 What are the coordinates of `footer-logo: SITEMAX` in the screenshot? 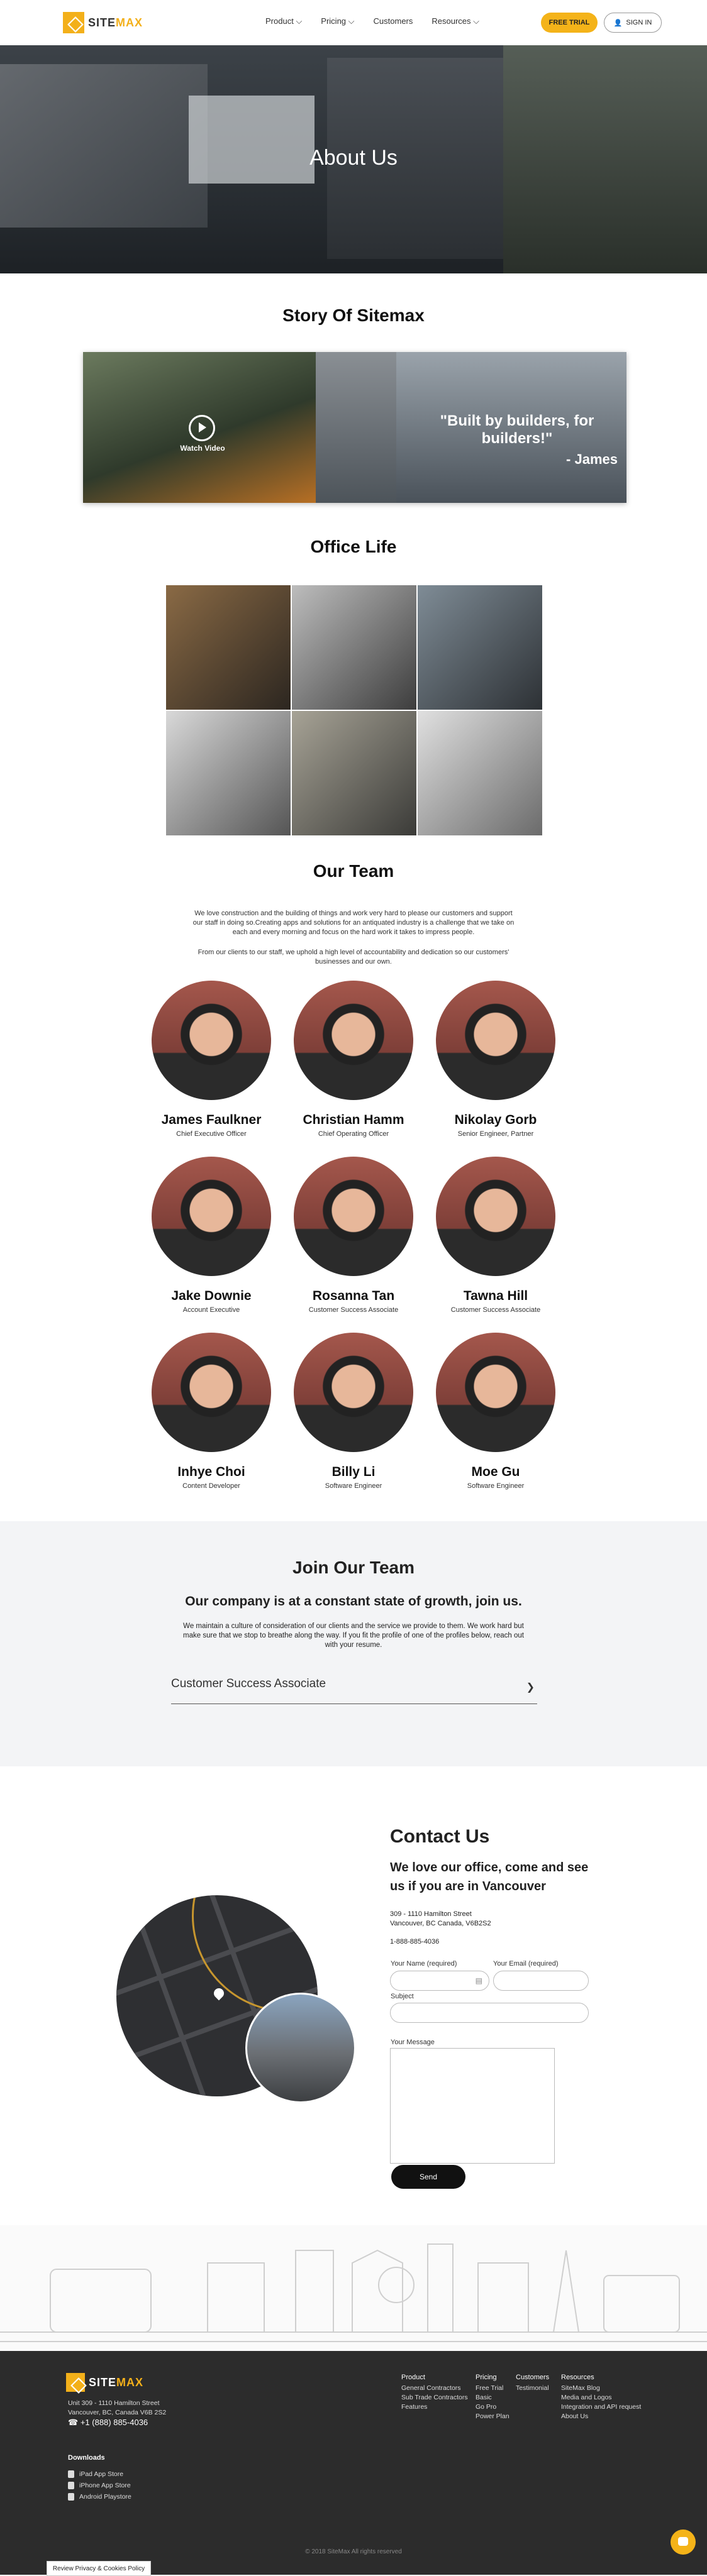 It's located at (104, 2383).